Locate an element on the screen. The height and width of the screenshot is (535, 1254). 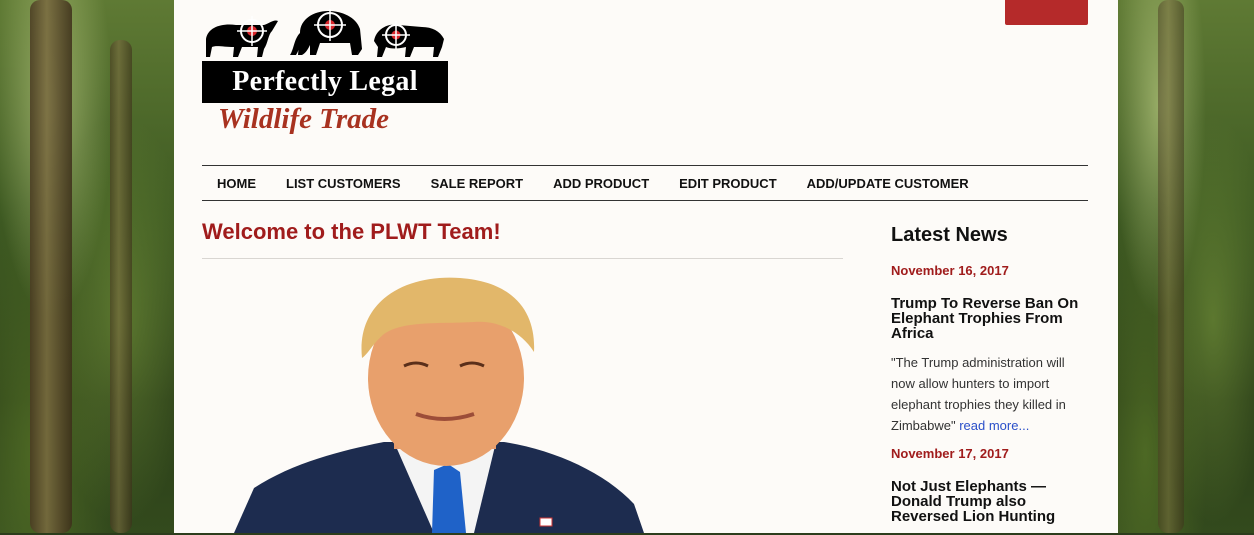
forest-background-left is located at coordinates (87, 266).